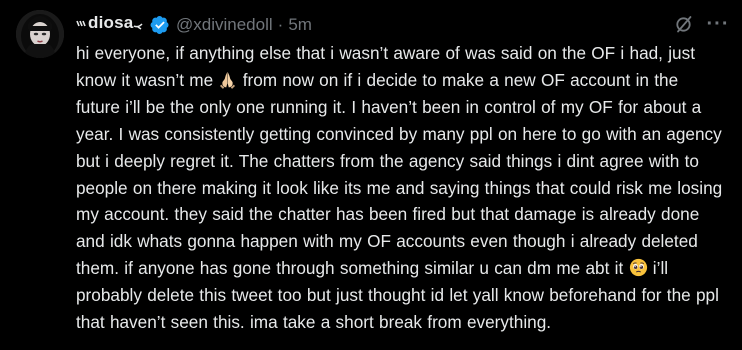 This screenshot has width=742, height=350. I want to click on more-icon: ···, so click(718, 24).